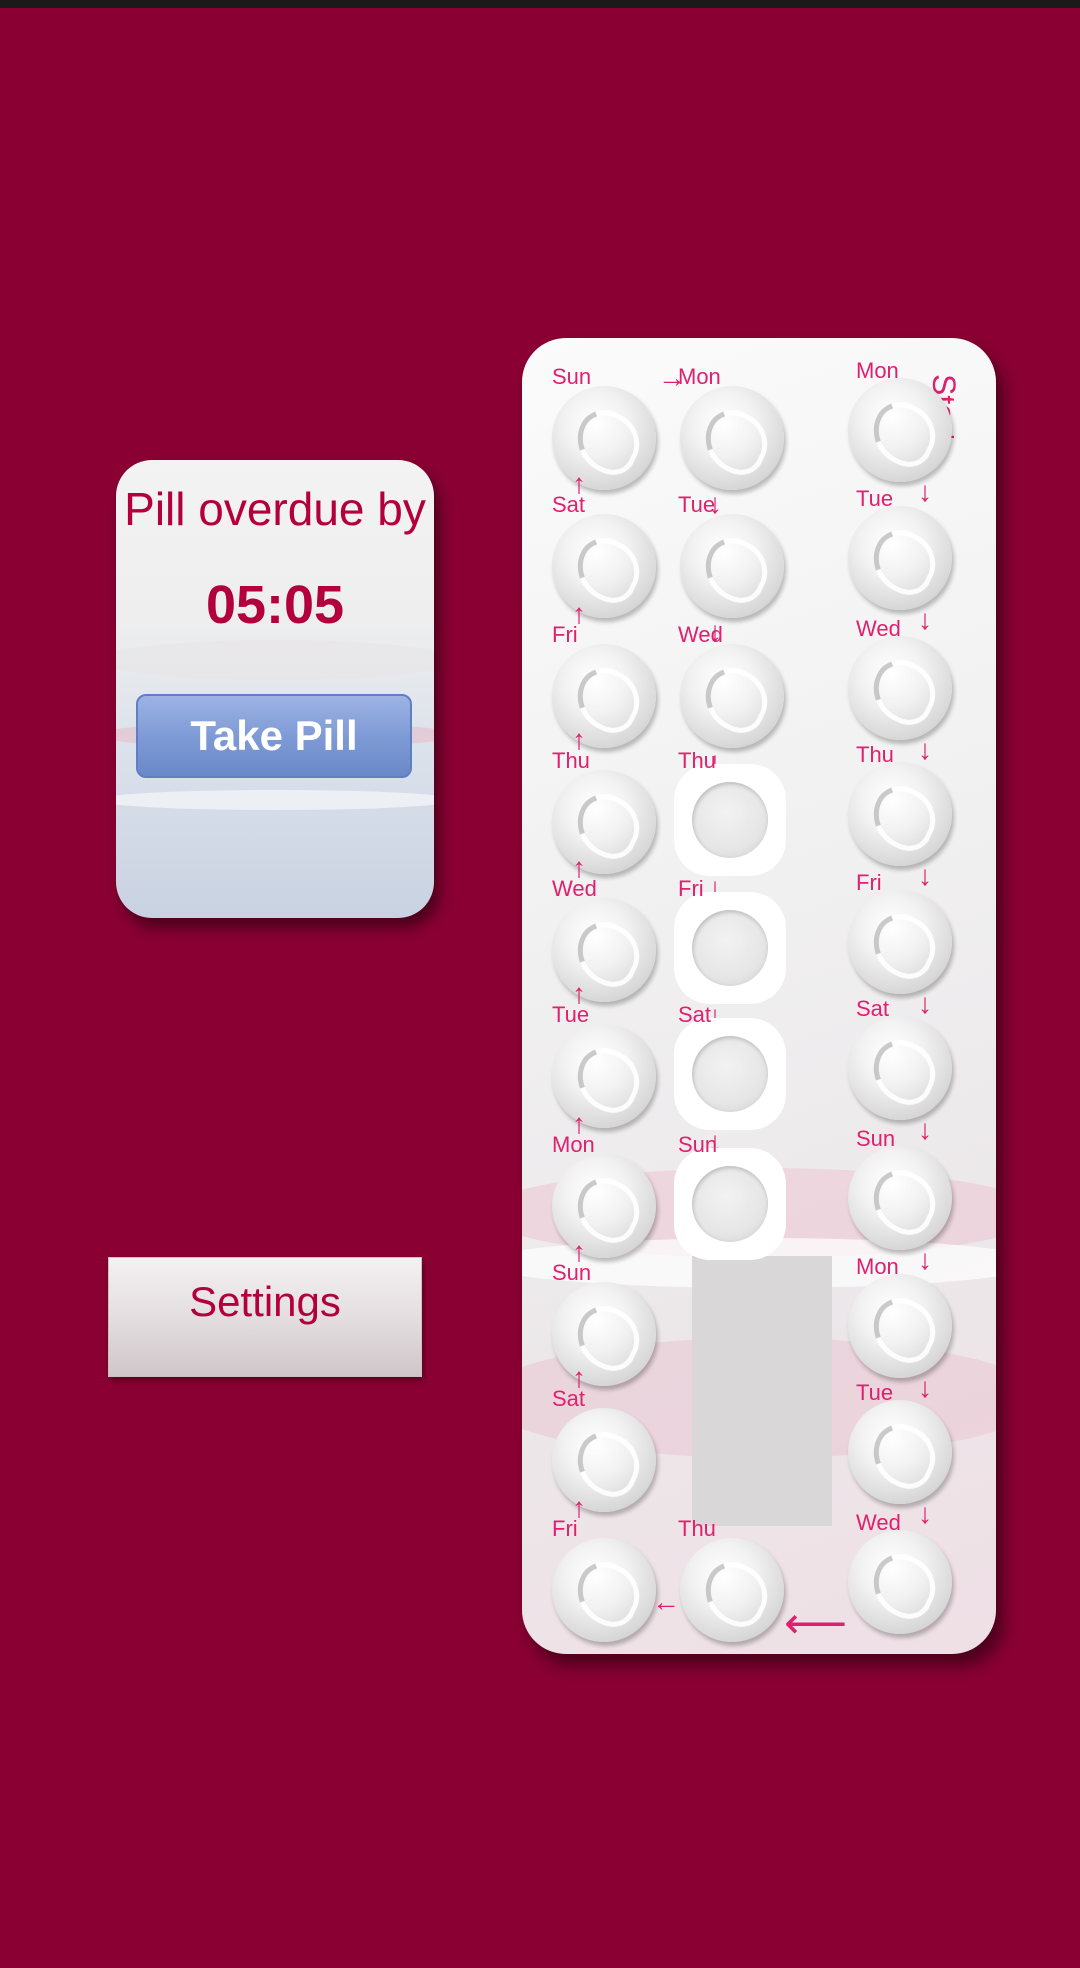 This screenshot has width=1080, height=1968. I want to click on settings-button: Settings, so click(265, 1317).